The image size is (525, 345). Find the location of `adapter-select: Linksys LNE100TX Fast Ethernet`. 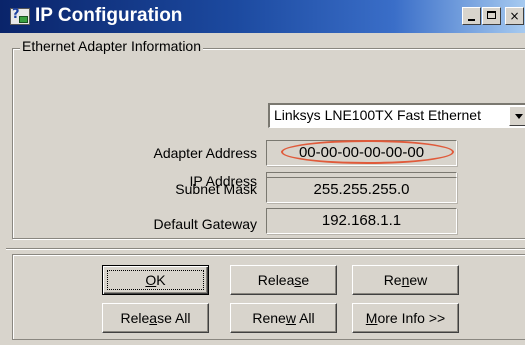

adapter-select: Linksys LNE100TX Fast Ethernet is located at coordinates (396, 115).